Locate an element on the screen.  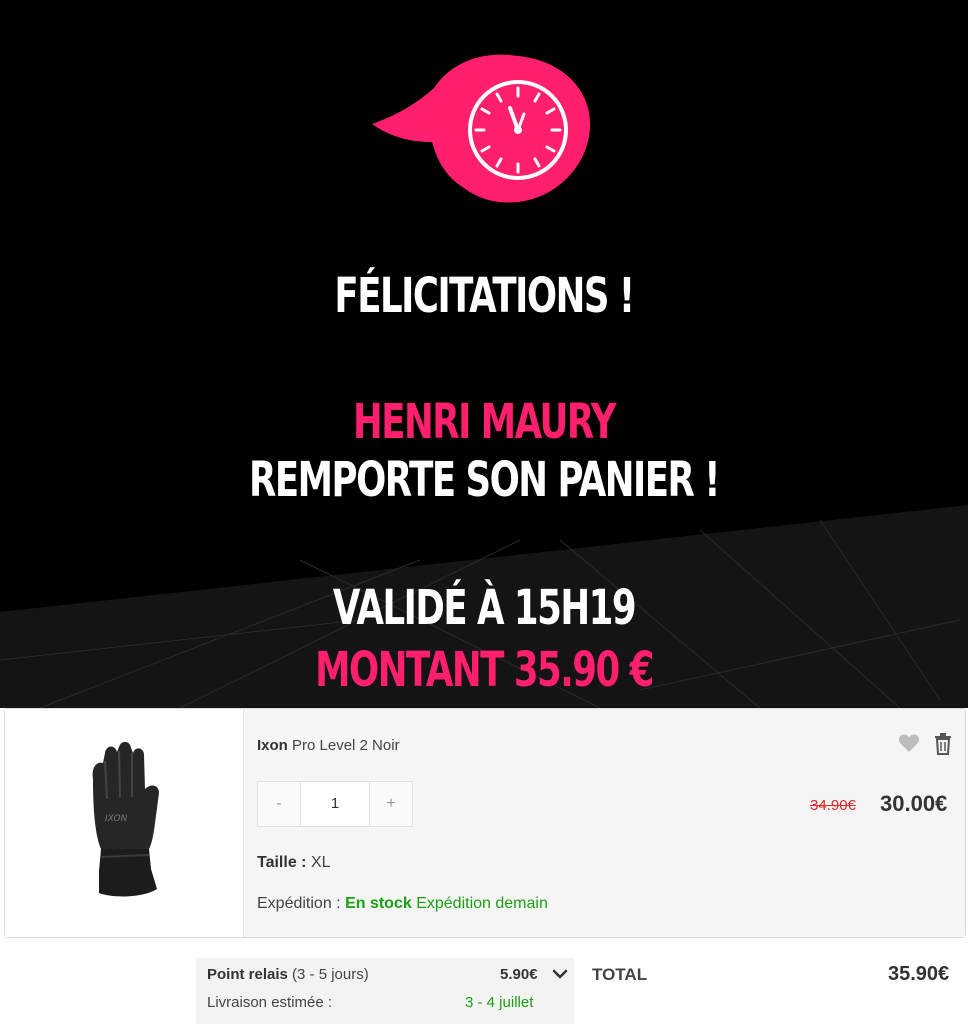
svg-text: IXON is located at coordinates (116, 819).